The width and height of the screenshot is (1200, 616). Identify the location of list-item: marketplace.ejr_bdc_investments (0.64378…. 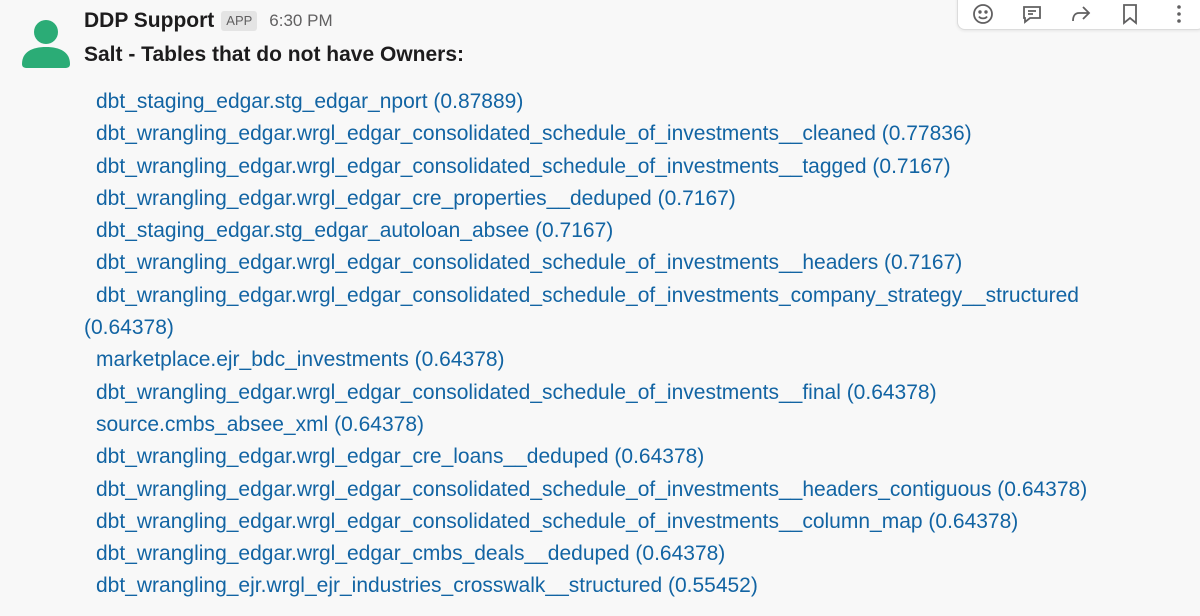
(629, 360).